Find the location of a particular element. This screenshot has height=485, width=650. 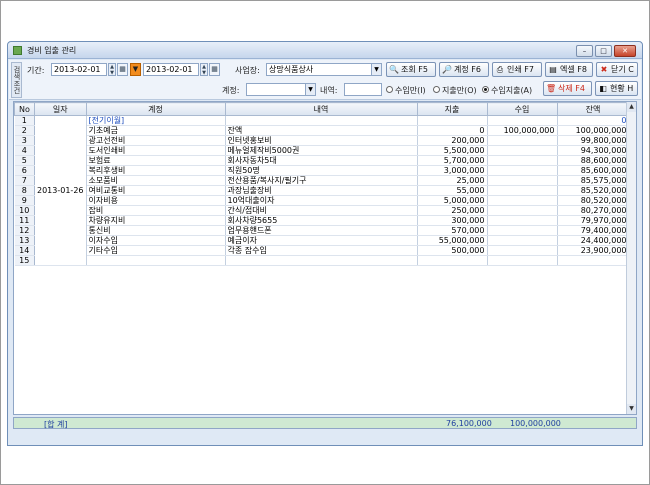

account-cell: 통신비 is located at coordinates (156, 230).